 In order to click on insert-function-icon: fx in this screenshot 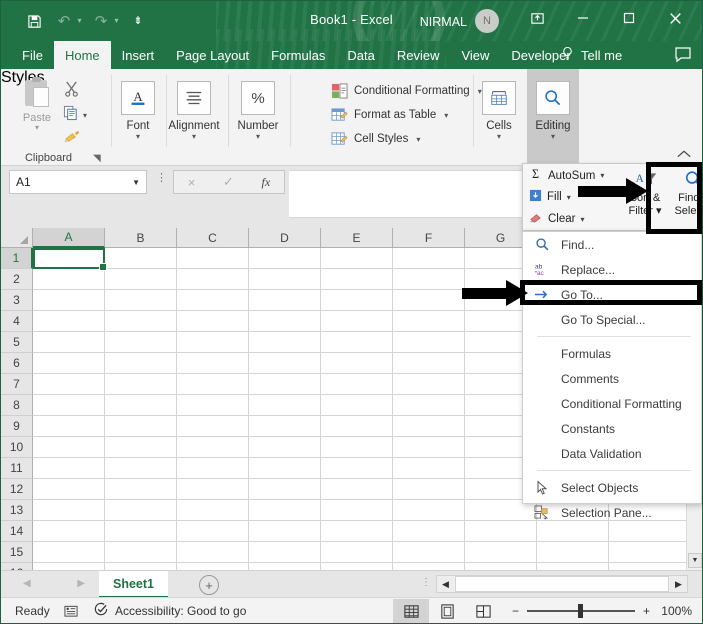, I will do `click(266, 182)`.